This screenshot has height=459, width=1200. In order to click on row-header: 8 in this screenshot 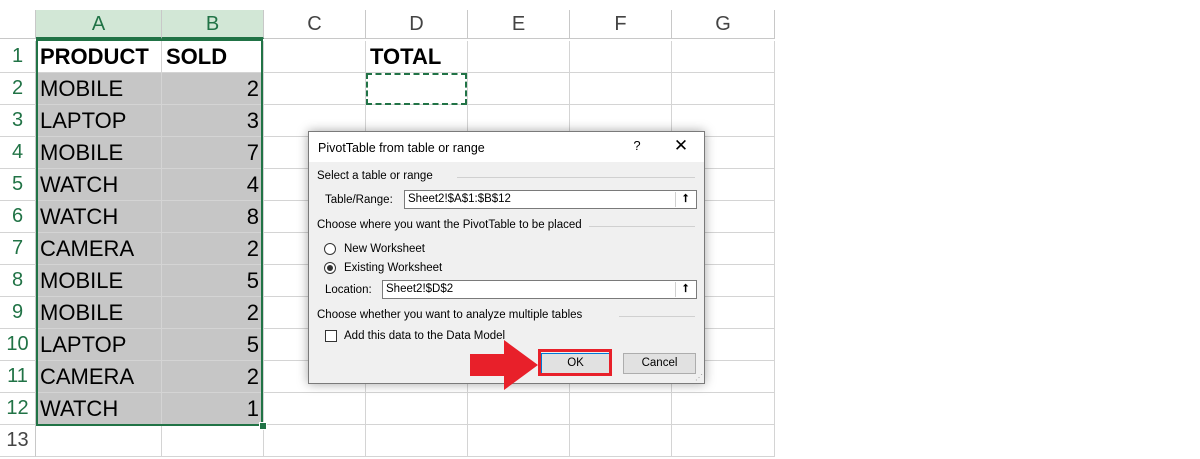, I will do `click(18, 281)`.